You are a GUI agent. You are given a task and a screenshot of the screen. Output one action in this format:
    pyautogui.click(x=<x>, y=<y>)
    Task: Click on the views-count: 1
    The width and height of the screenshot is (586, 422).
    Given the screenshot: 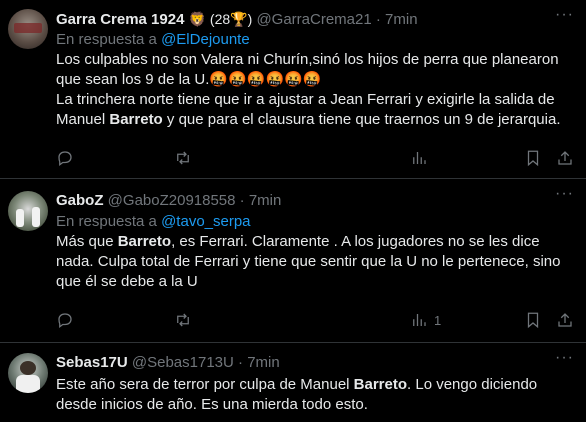 What is the action you would take?
    pyautogui.click(x=438, y=320)
    